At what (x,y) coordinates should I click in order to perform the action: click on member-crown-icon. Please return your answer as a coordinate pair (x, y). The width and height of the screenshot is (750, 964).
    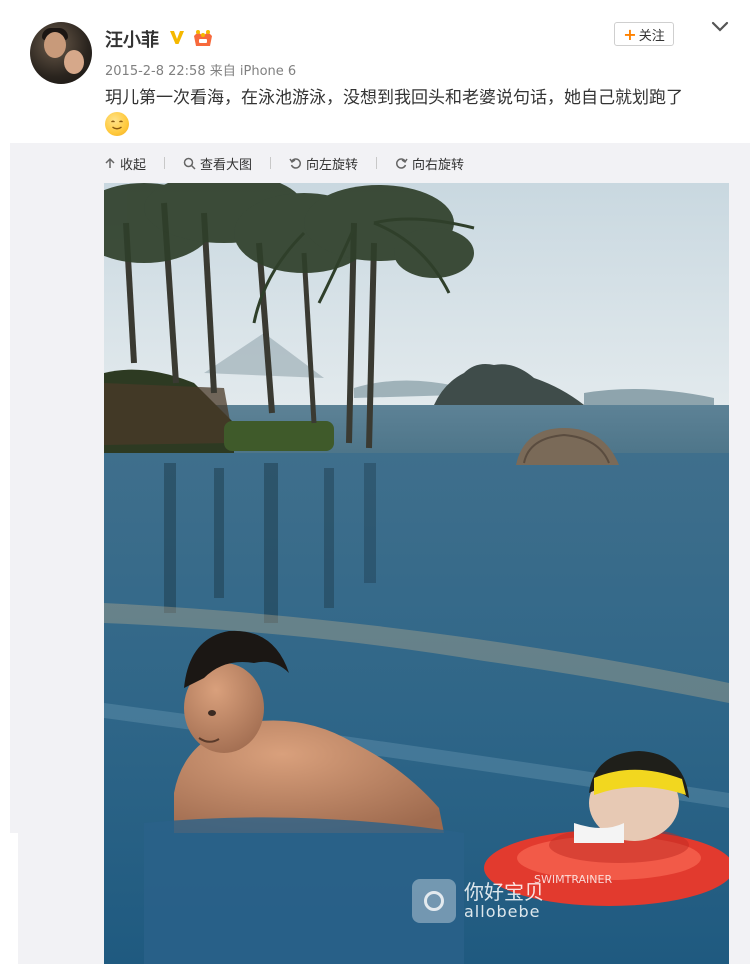
    Looking at the image, I should click on (203, 38).